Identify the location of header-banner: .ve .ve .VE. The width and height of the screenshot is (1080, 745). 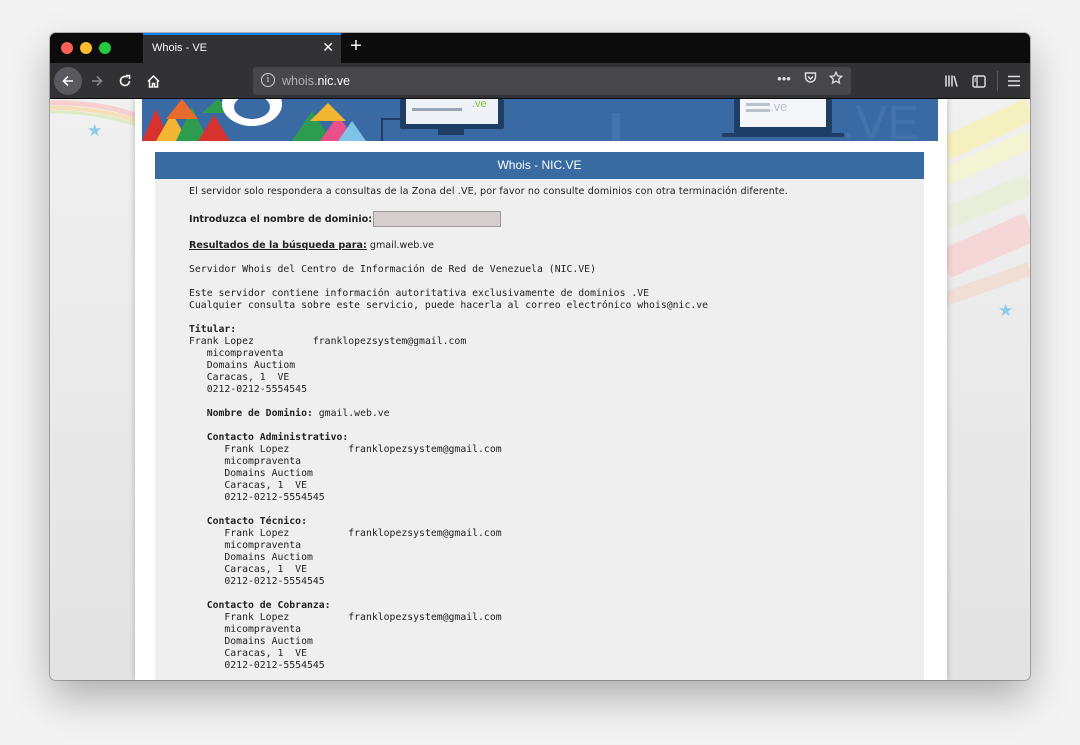
(540, 120).